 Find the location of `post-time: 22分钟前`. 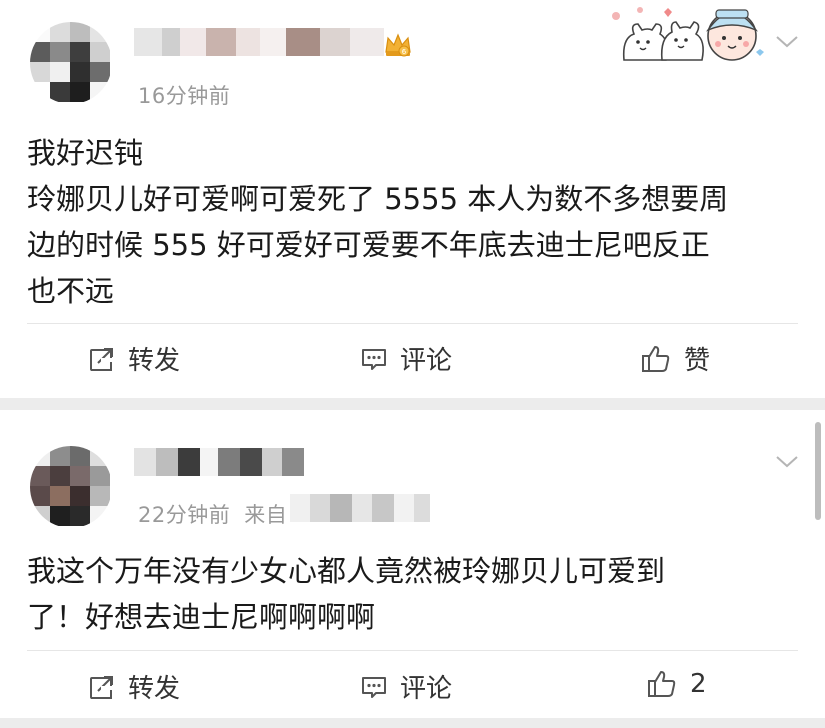

post-time: 22分钟前 is located at coordinates (184, 515).